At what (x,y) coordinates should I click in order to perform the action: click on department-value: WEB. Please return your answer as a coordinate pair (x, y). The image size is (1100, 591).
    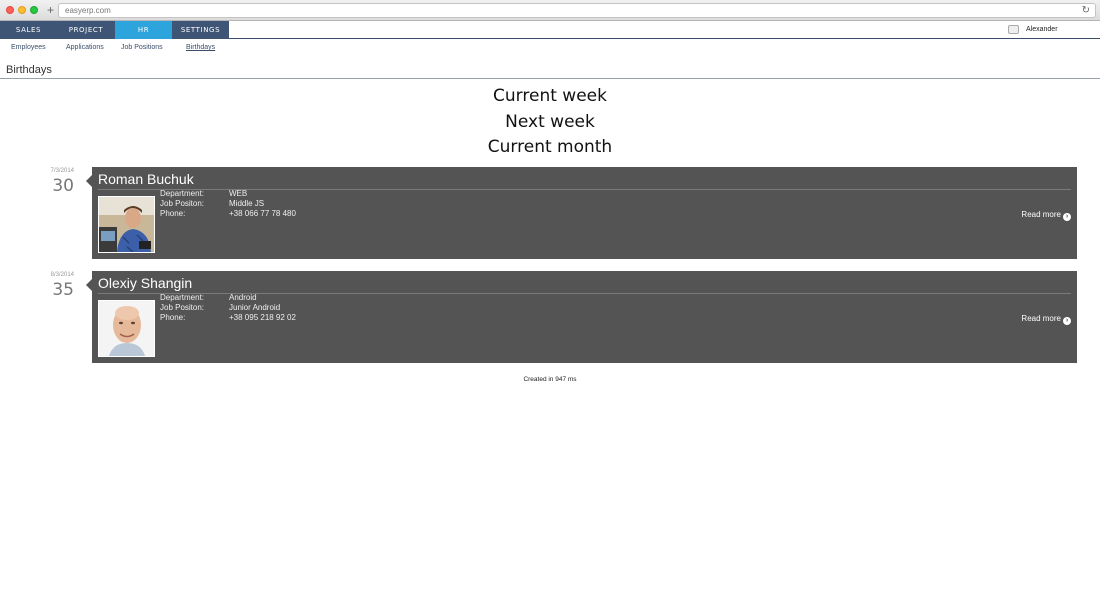
    Looking at the image, I should click on (238, 193).